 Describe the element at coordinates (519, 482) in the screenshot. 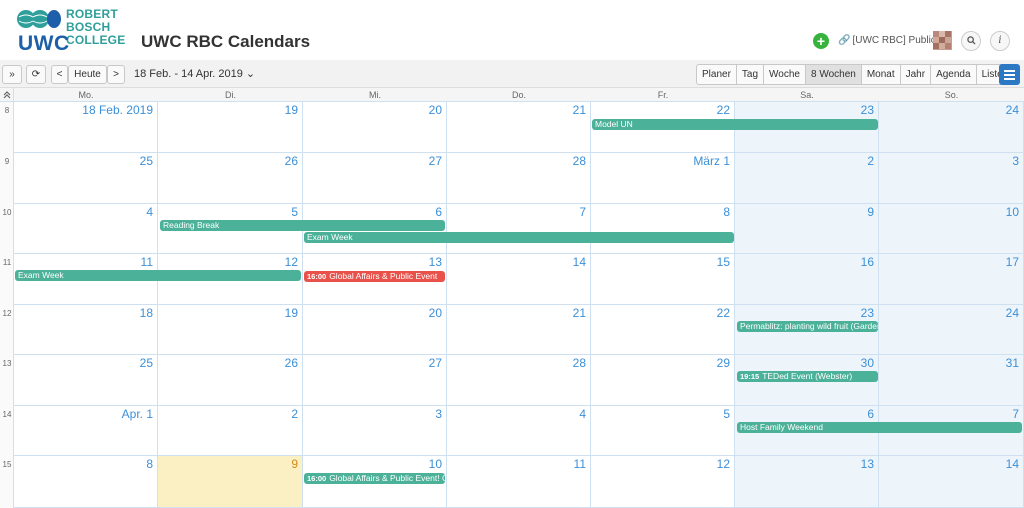

I see `day-cell: 11` at that location.